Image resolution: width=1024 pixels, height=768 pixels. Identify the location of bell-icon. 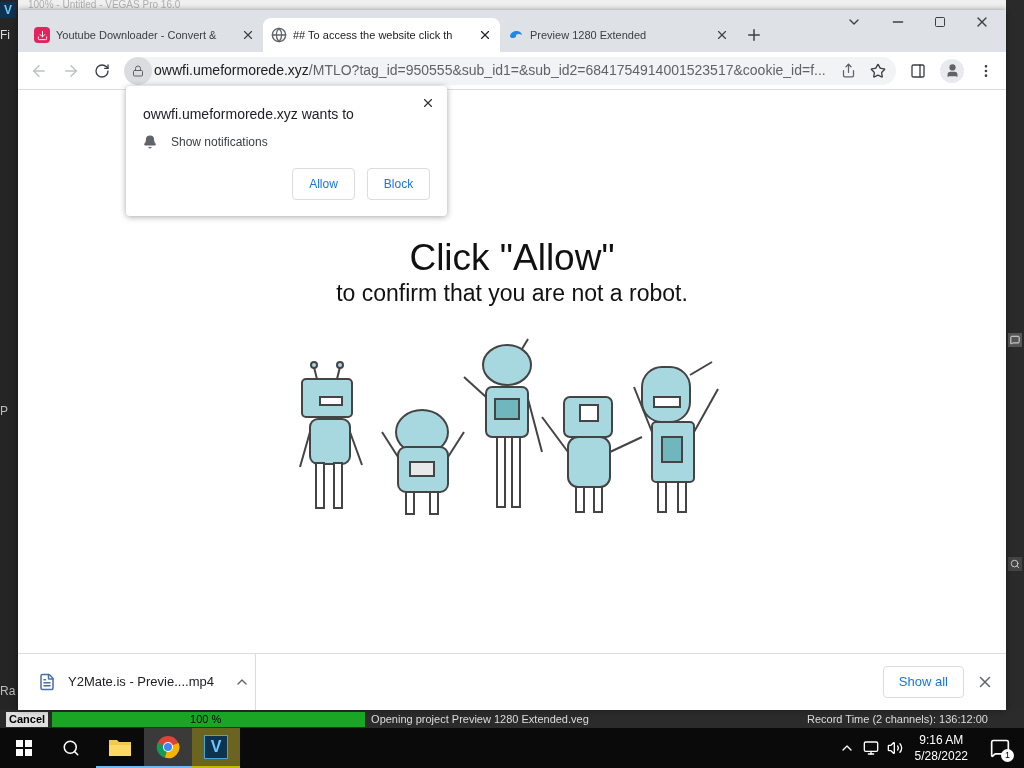
(150, 142).